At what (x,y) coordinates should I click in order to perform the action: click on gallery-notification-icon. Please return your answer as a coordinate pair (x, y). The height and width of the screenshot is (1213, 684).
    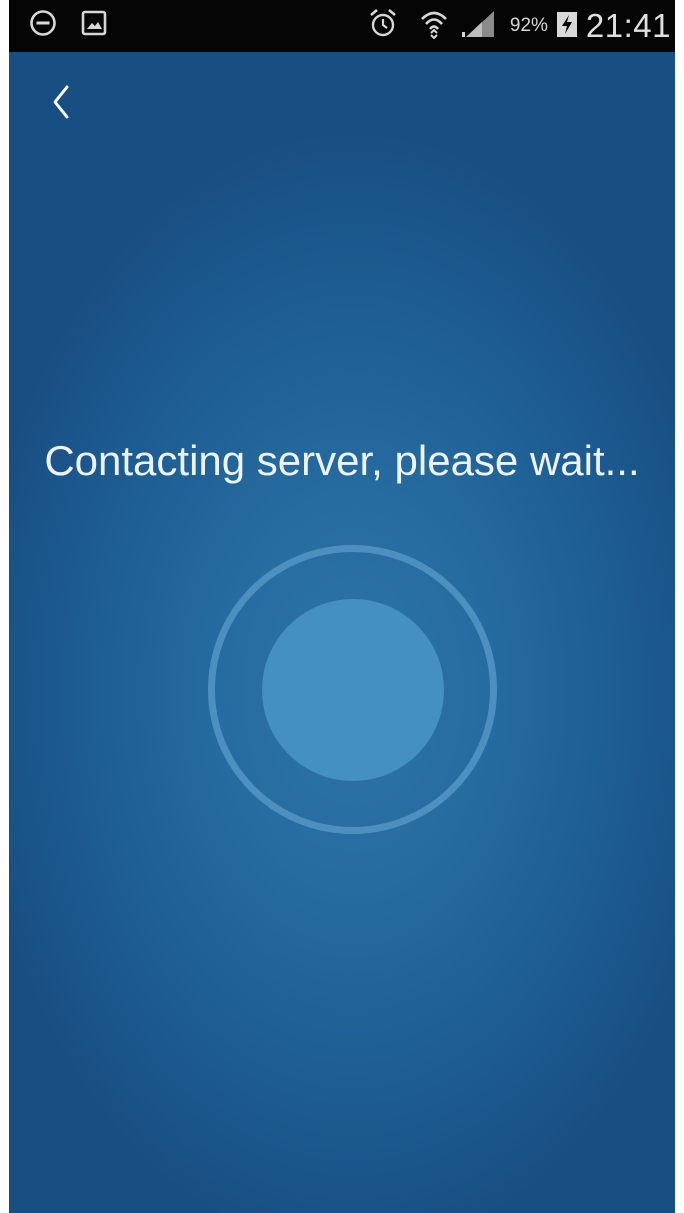
    Looking at the image, I should click on (94, 25).